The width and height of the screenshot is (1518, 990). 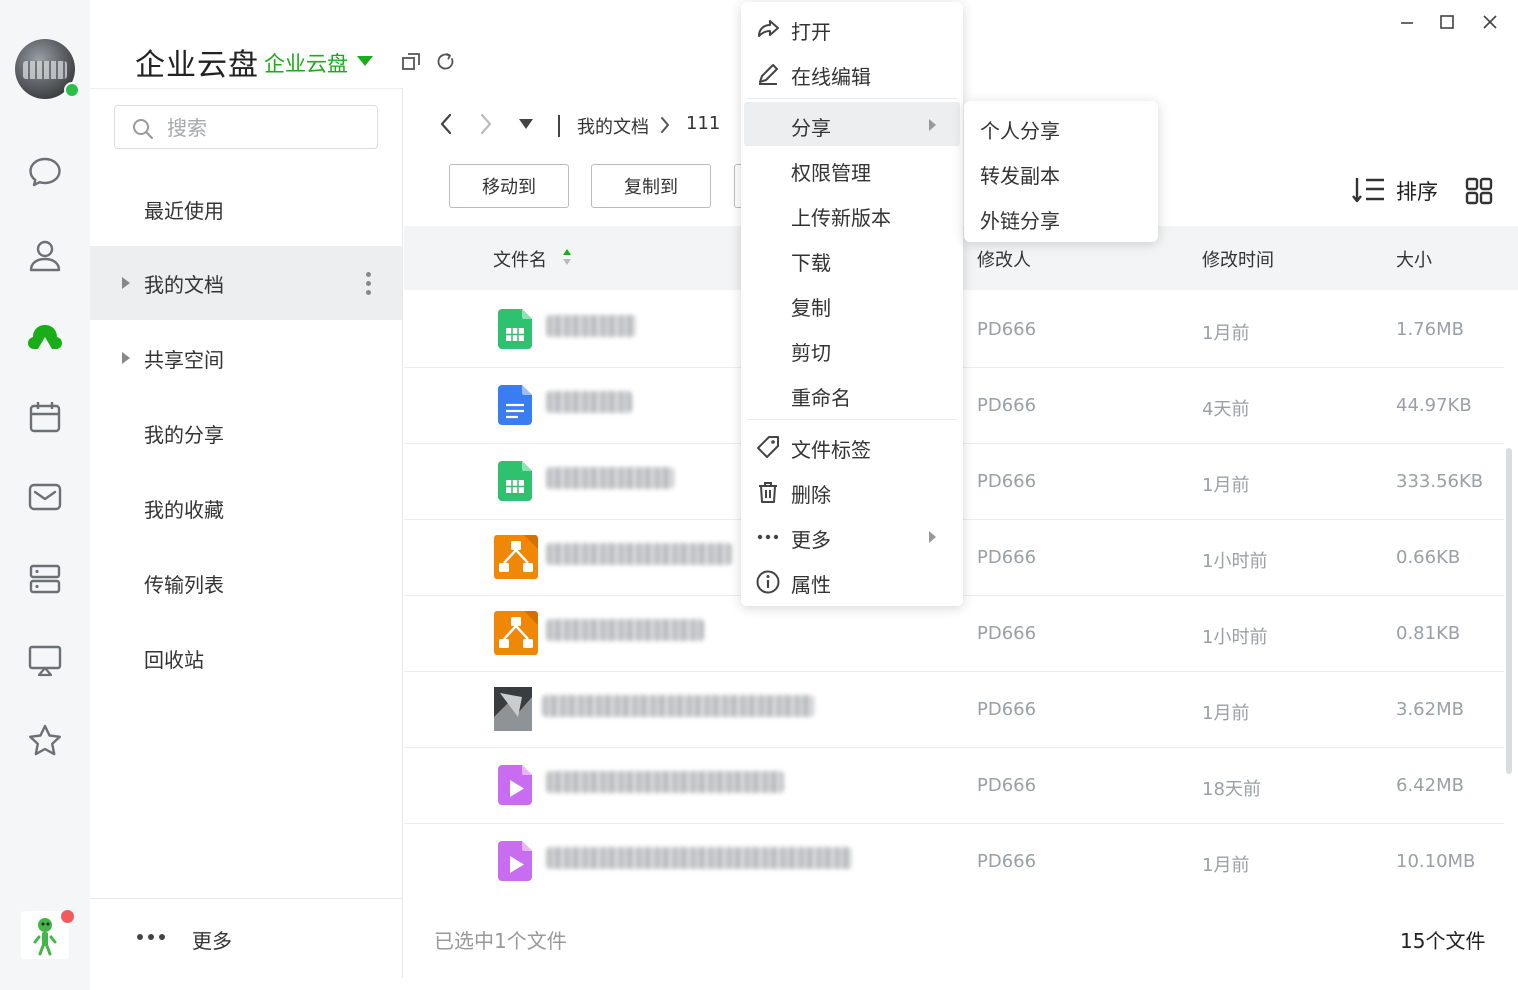 I want to click on sidebar-item-transfers: 传输列表, so click(x=246, y=583).